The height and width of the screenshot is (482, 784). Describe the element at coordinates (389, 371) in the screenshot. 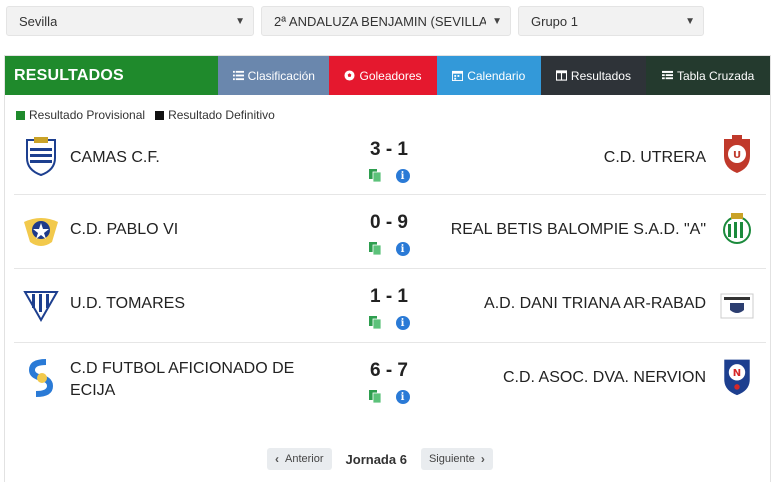

I see `match-score: 6 - 7` at that location.